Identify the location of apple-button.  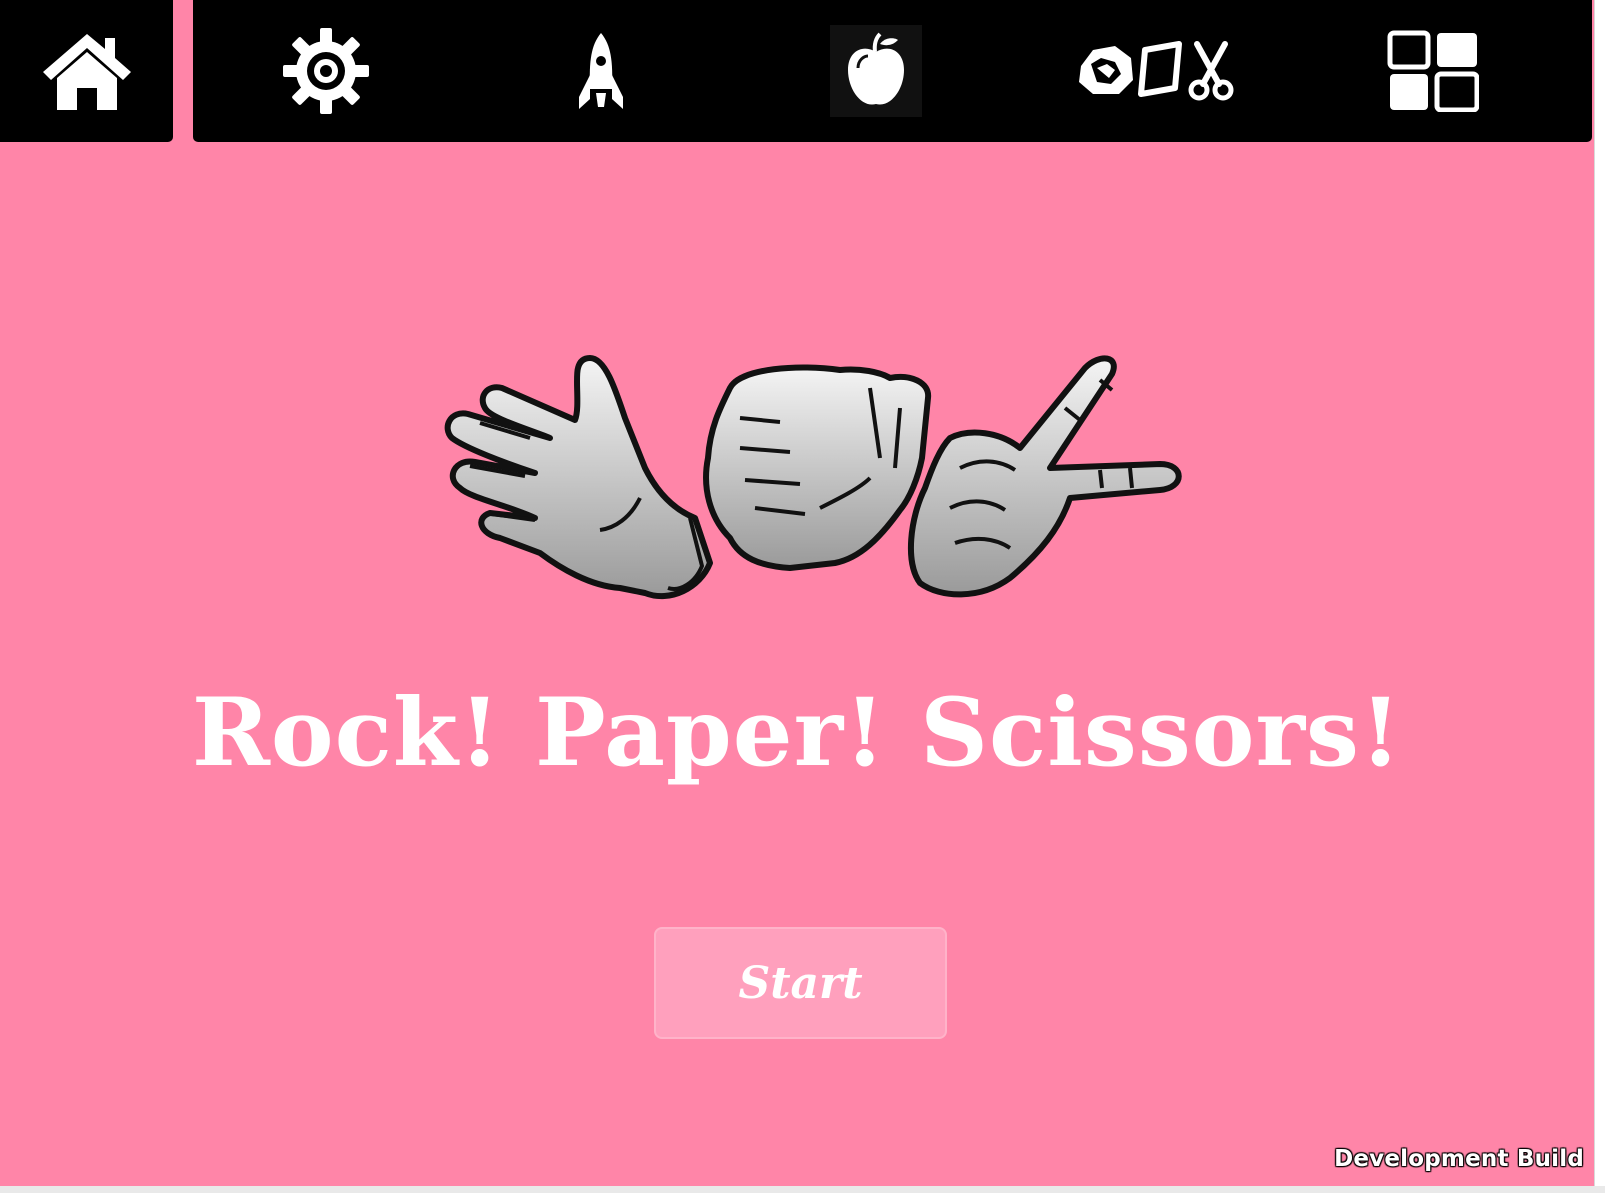
(876, 71).